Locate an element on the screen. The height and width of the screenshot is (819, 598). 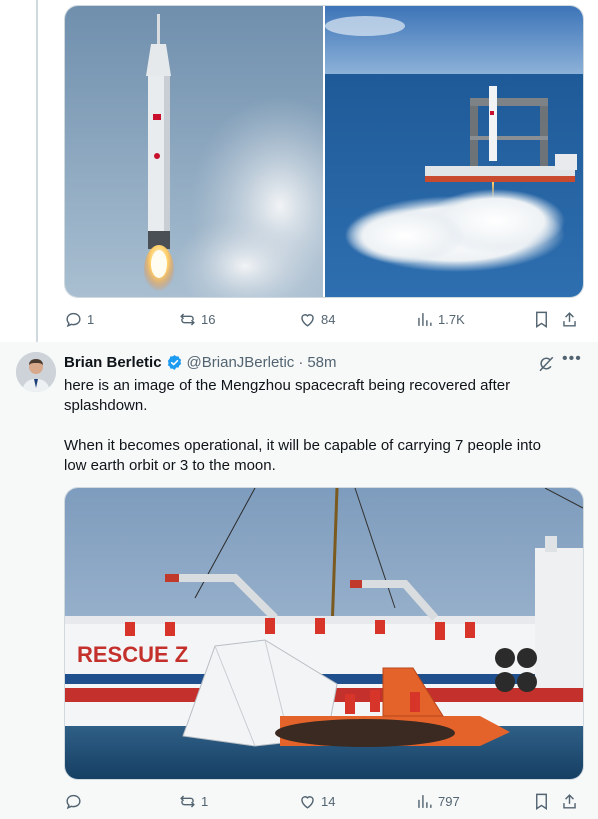
thread-connector-line is located at coordinates (37, 172).